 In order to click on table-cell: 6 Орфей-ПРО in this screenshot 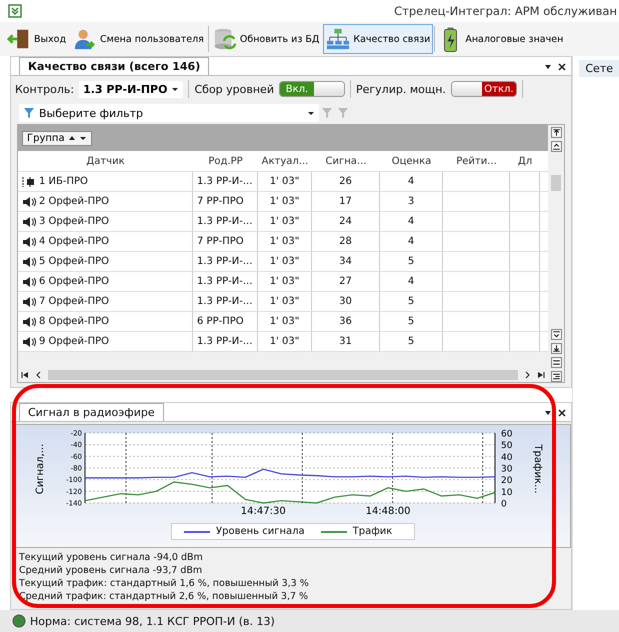, I will do `click(105, 281)`.